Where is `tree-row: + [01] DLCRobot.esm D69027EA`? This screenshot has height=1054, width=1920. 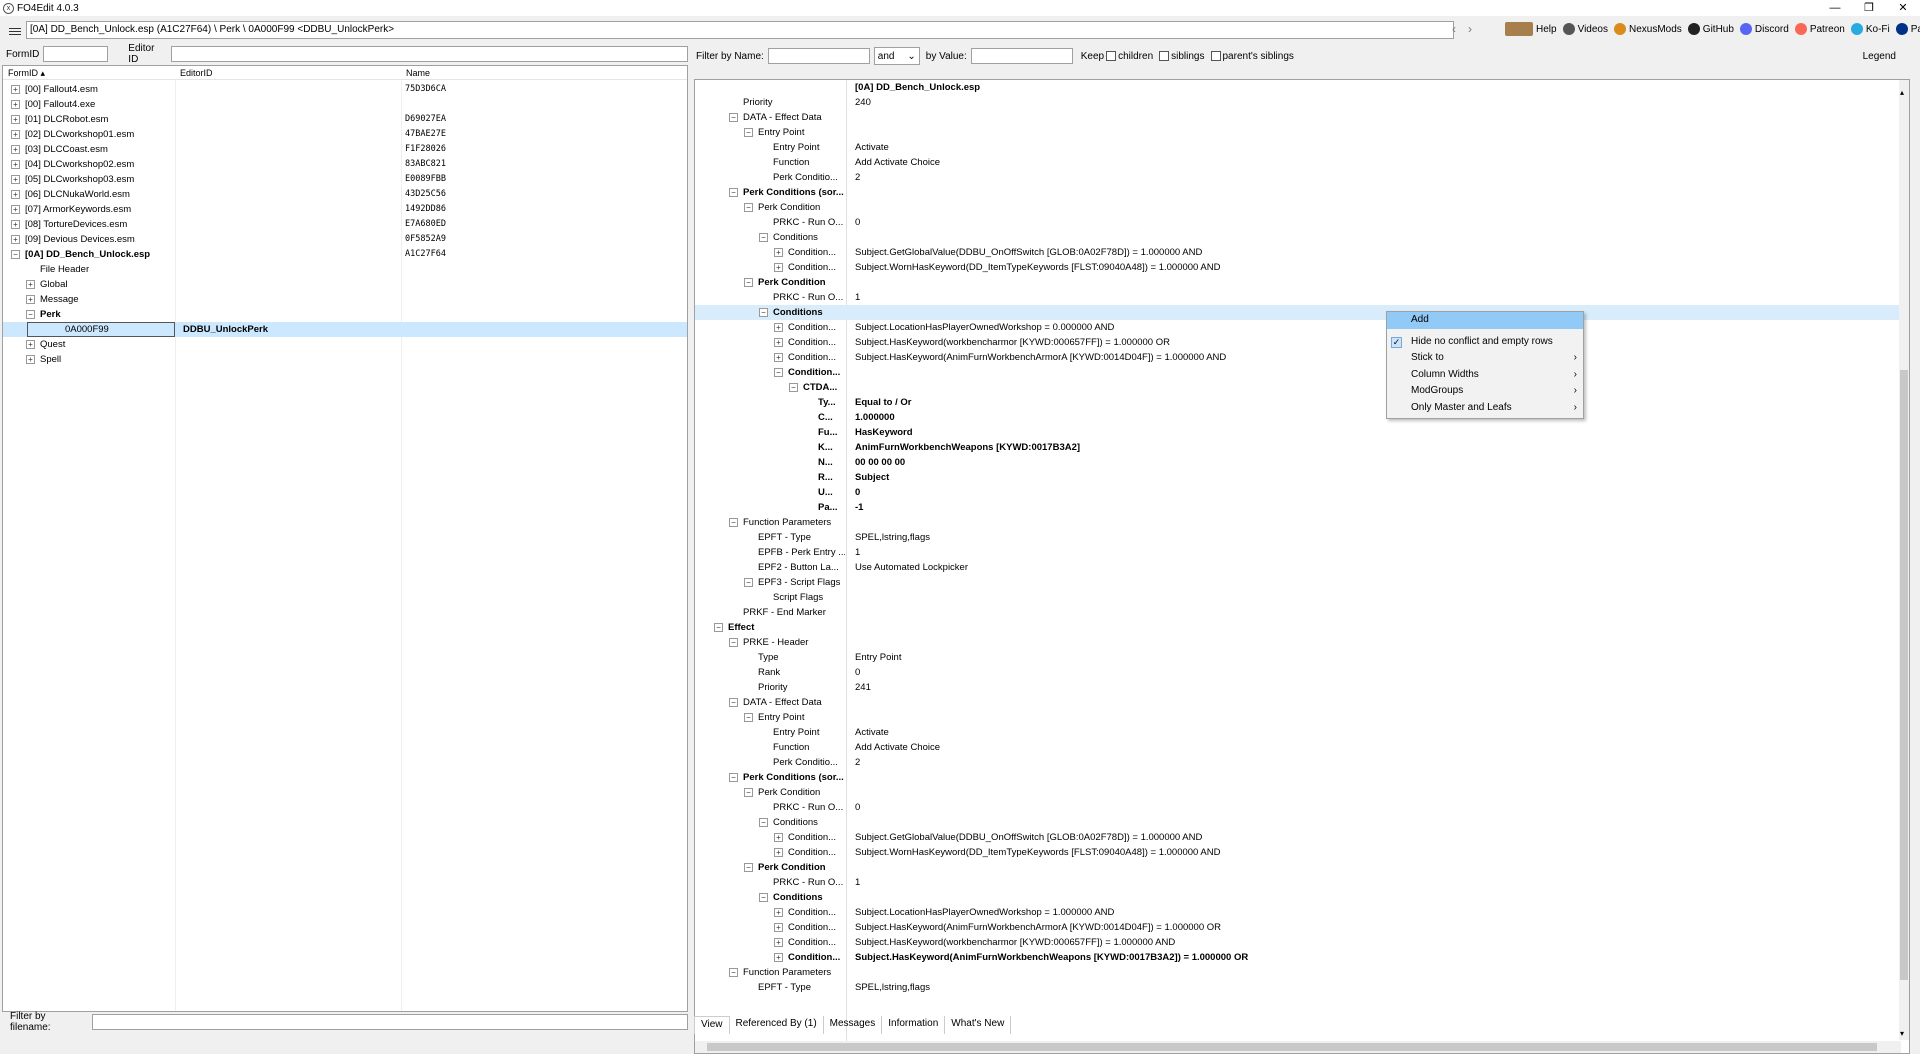
tree-row: + [01] DLCRobot.esm D69027EA is located at coordinates (345, 119).